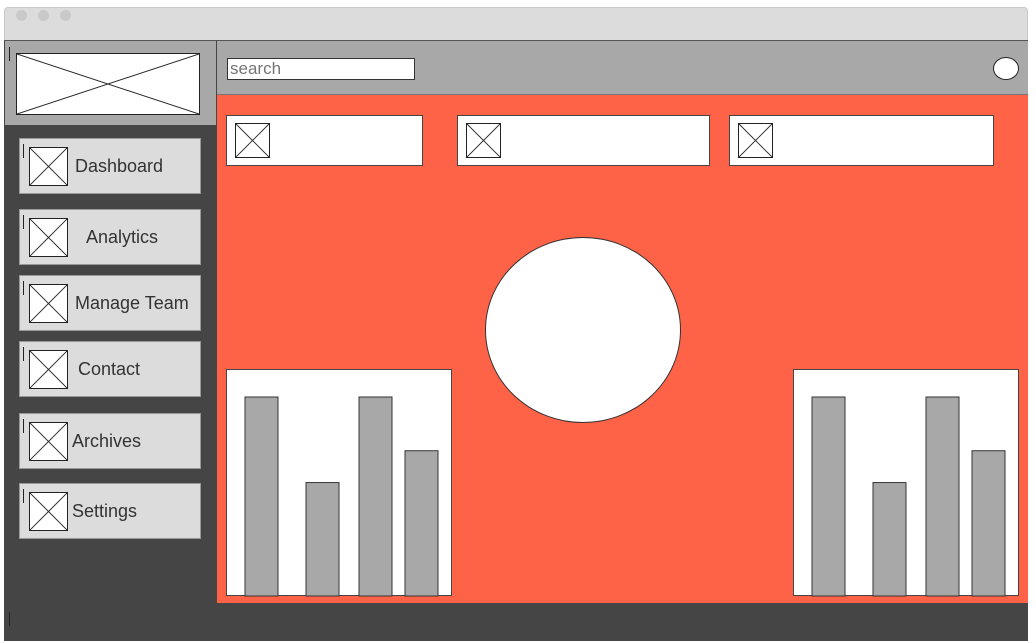 This screenshot has width=1036, height=643. I want to click on sidebar-item-archives: Archives, so click(110, 441).